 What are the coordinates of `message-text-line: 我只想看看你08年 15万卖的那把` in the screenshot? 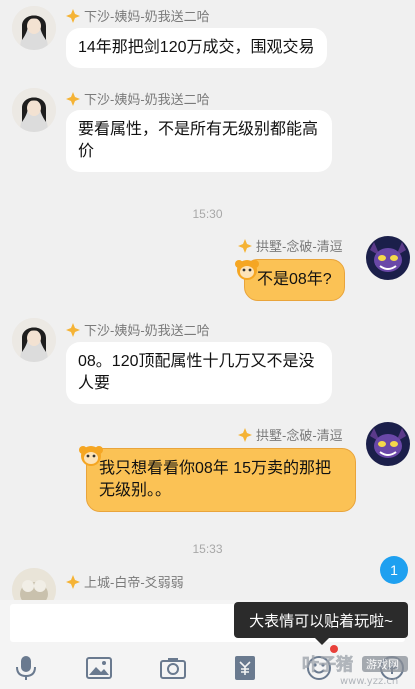 It's located at (215, 468).